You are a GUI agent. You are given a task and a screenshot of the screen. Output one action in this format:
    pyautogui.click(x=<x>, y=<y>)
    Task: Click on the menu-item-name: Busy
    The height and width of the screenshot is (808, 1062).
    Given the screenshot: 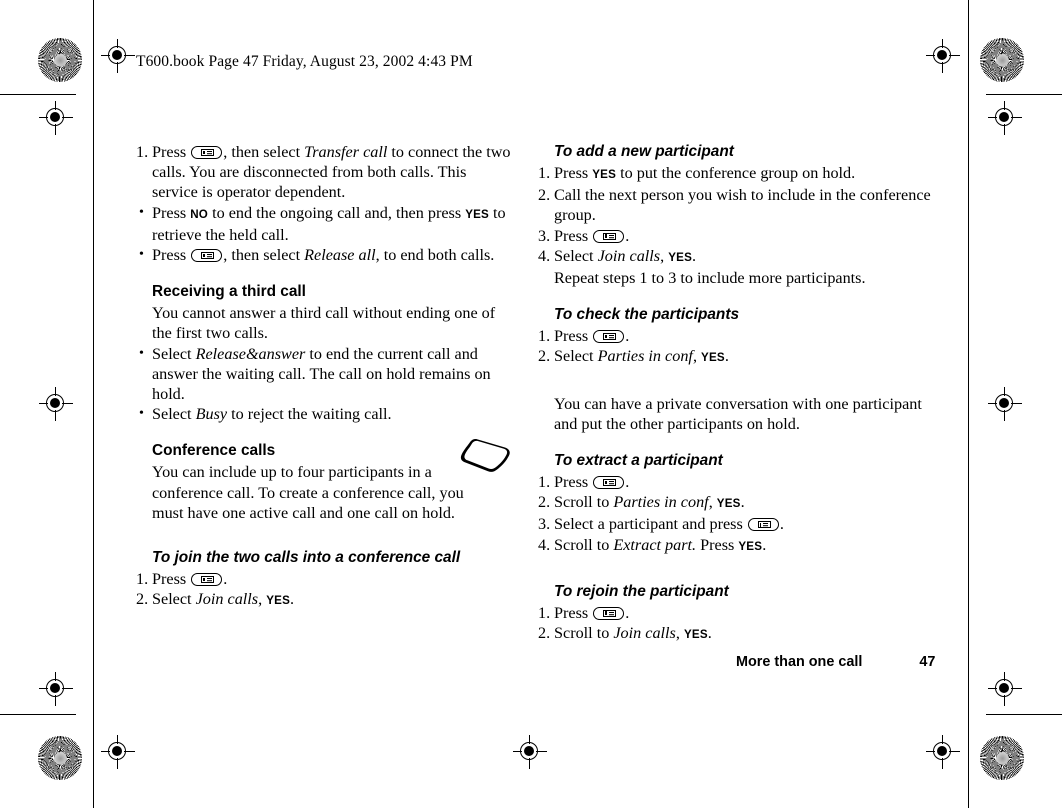 What is the action you would take?
    pyautogui.click(x=211, y=414)
    